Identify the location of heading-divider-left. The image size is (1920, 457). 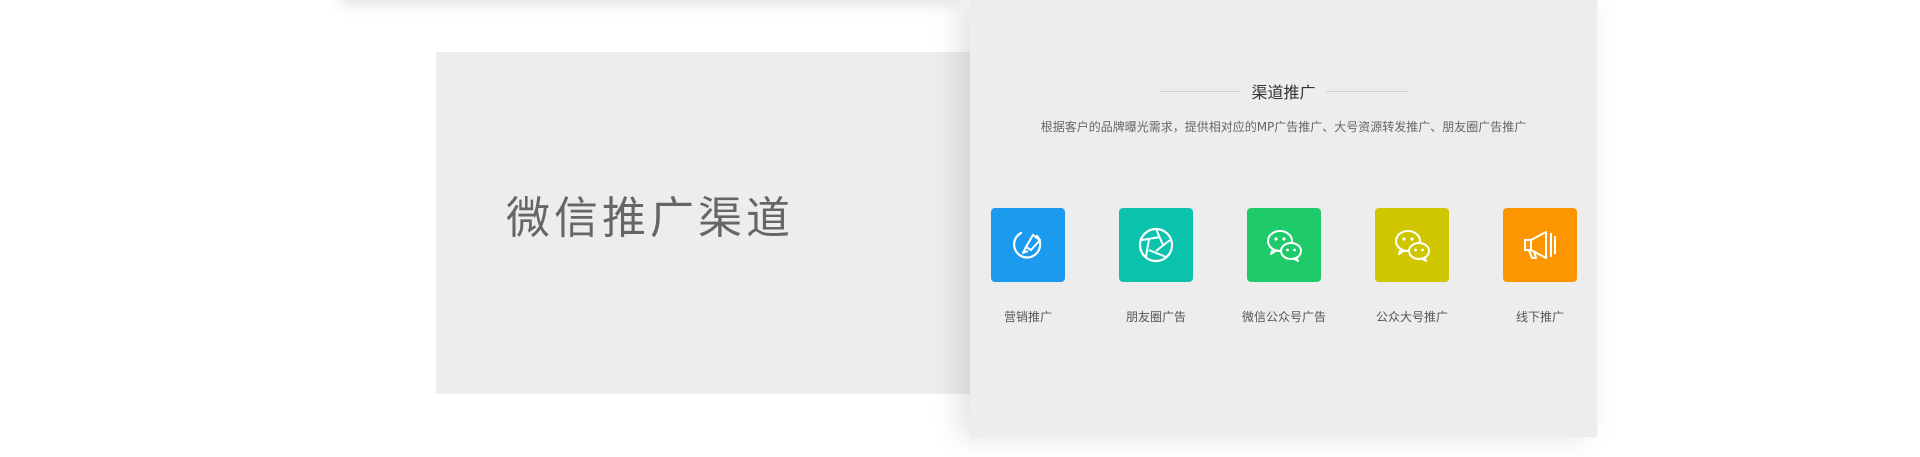
(1200, 91).